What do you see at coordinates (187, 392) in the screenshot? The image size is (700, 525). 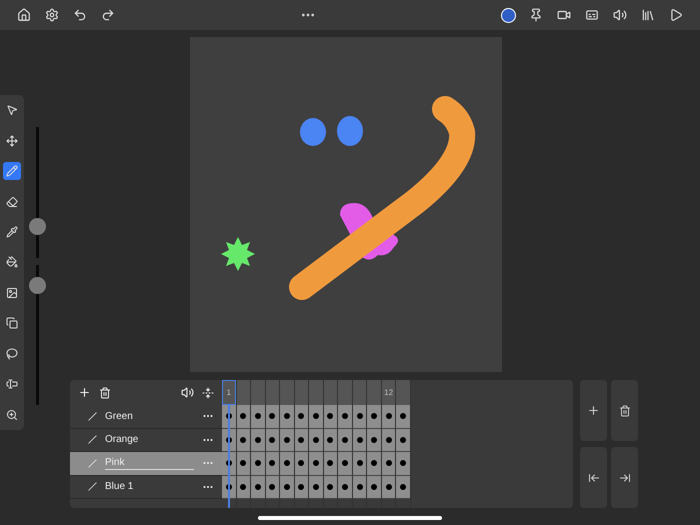 I see `speaker-icon` at bounding box center [187, 392].